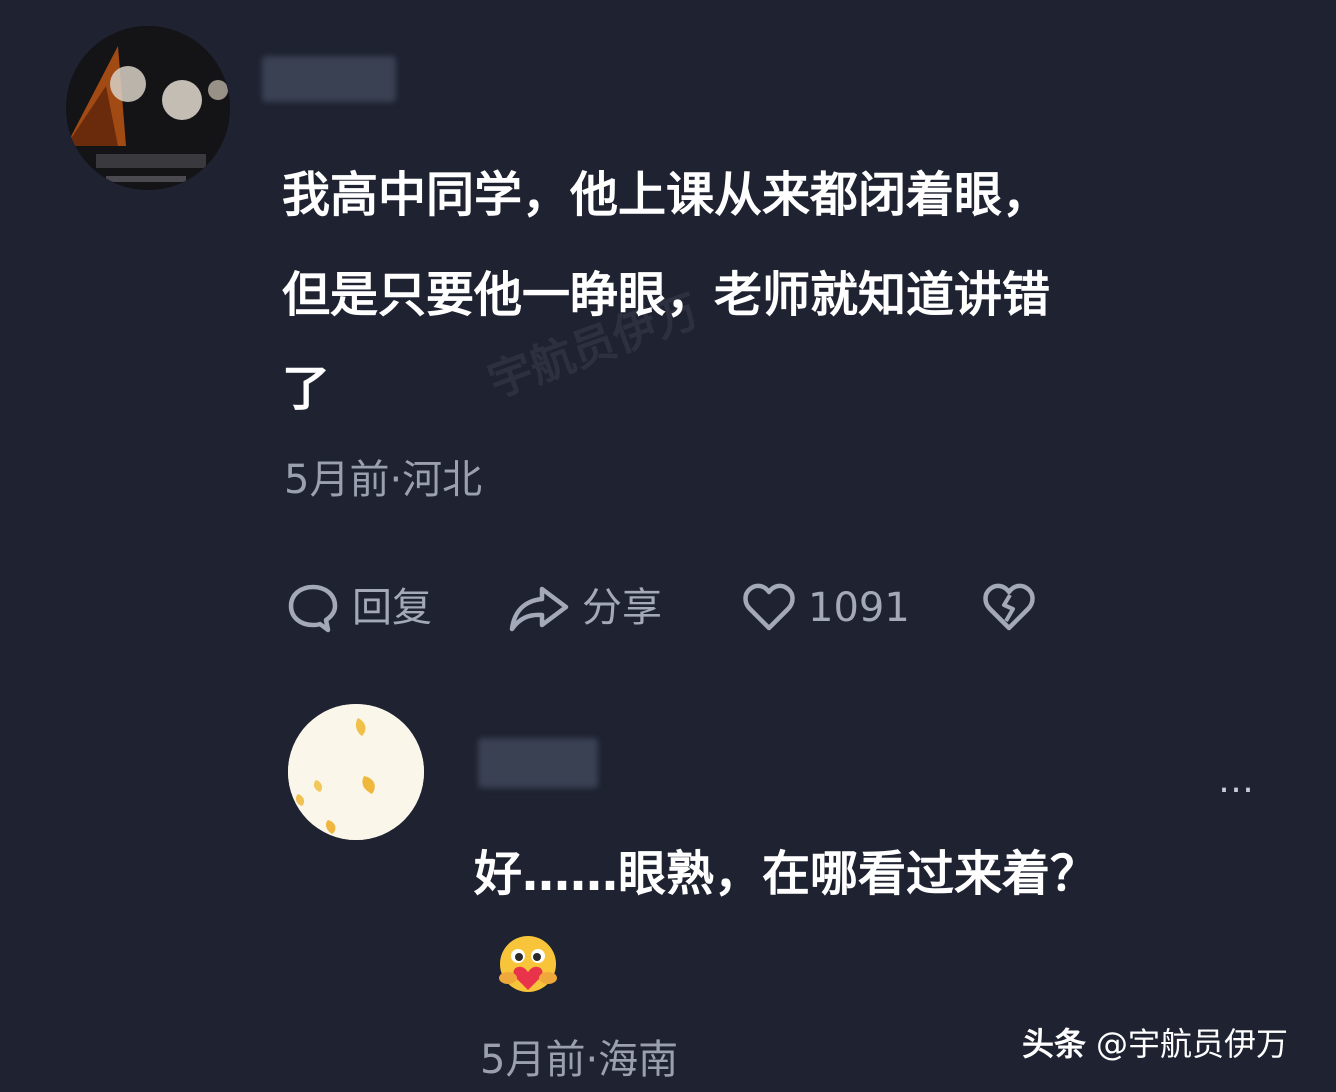 This screenshot has width=1336, height=1092. I want to click on share-button: 分享, so click(625, 608).